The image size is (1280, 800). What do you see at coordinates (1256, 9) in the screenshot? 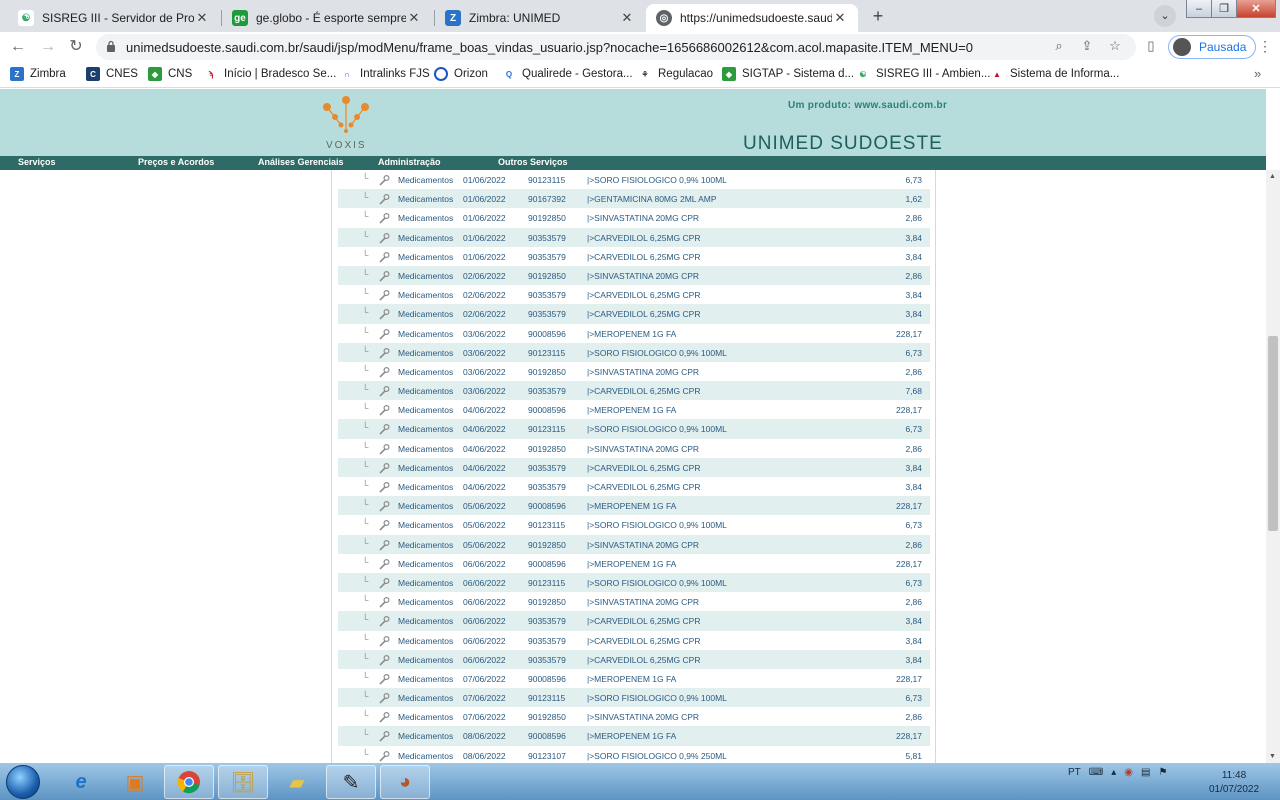
I see `close-window-button: ✕` at bounding box center [1256, 9].